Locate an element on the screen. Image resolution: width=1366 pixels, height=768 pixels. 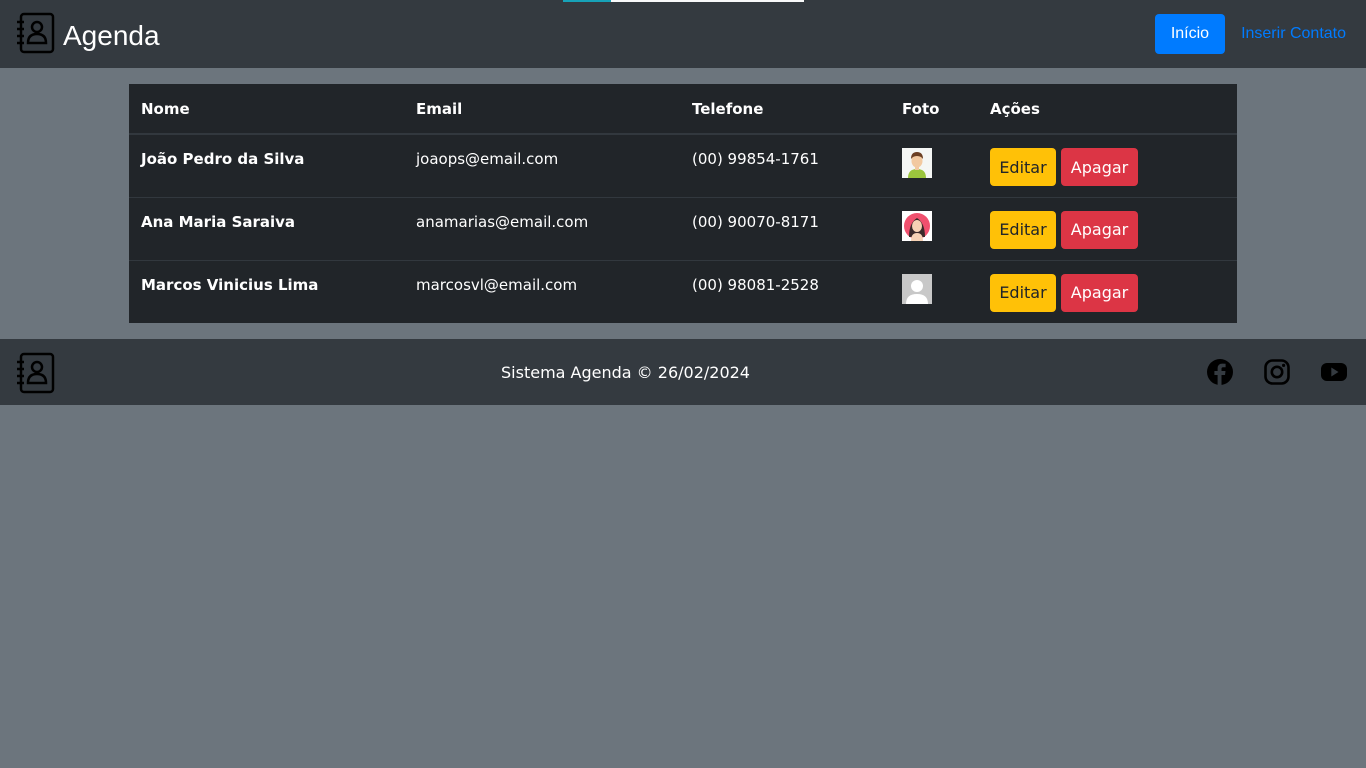
footer: Sistema Agenda © 26/02/2024 is located at coordinates (683, 372).